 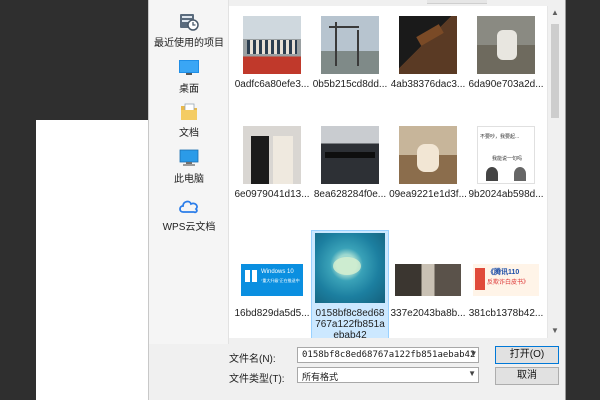 What do you see at coordinates (189, 157) in the screenshot?
I see `this-pc-icon` at bounding box center [189, 157].